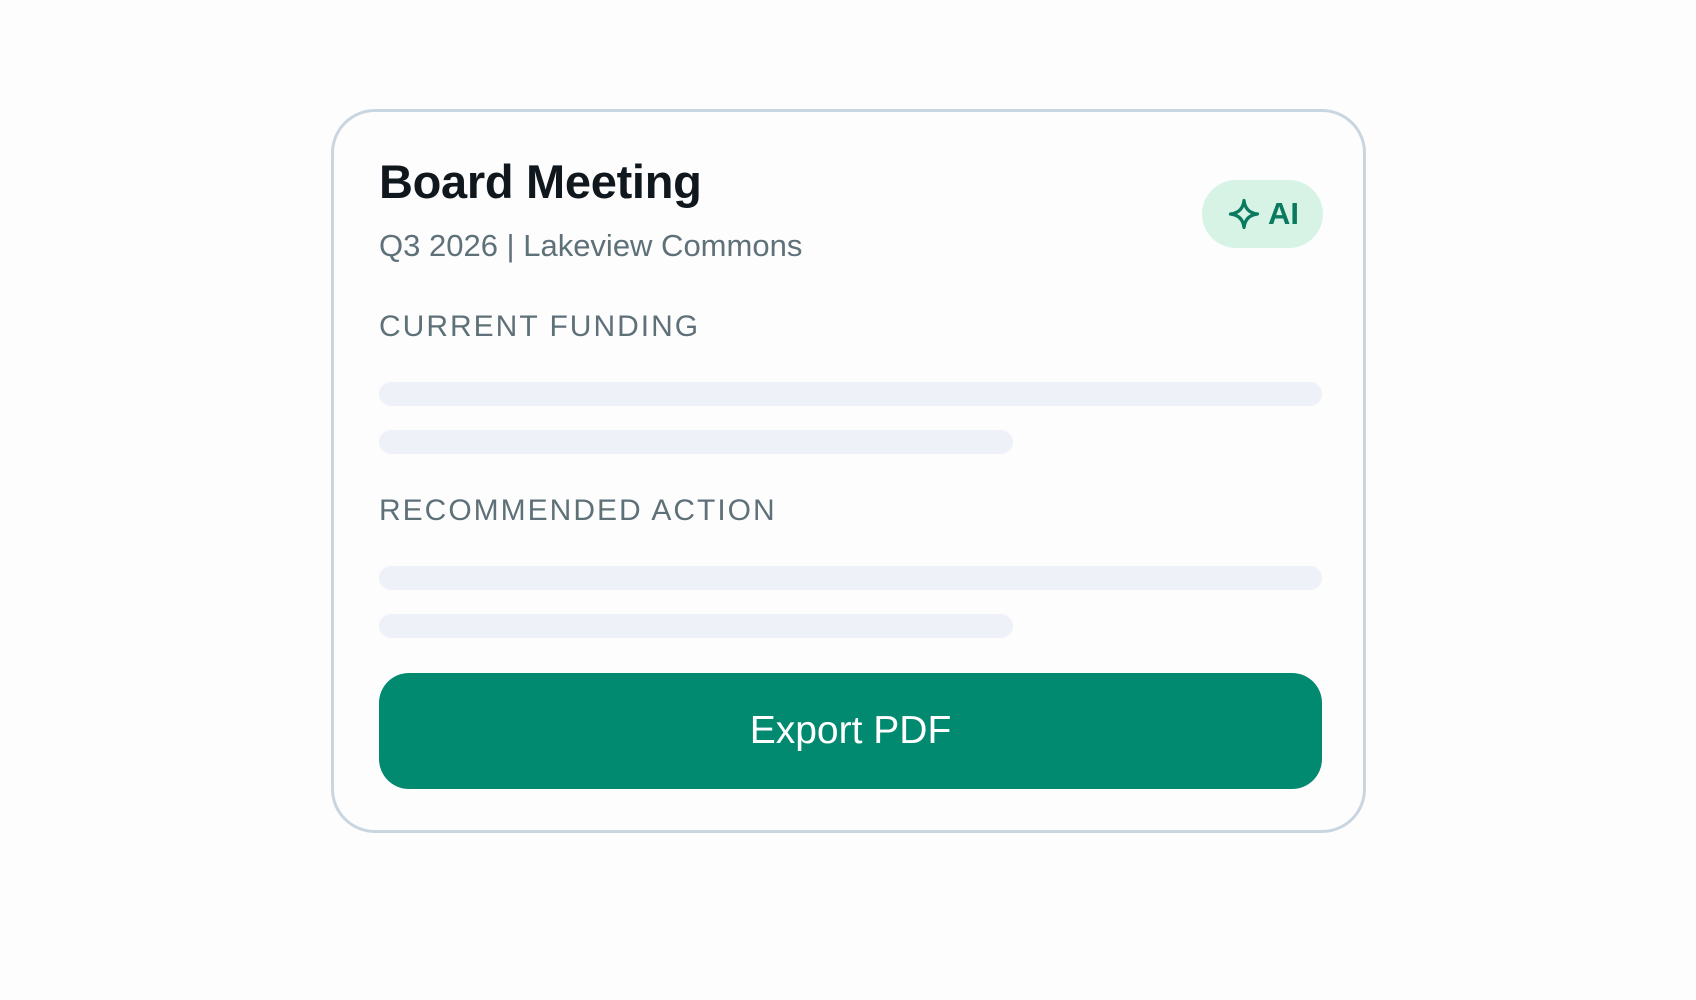 This screenshot has width=1696, height=1000. Describe the element at coordinates (850, 731) in the screenshot. I see `export-pdf-button: Export PDF` at that location.